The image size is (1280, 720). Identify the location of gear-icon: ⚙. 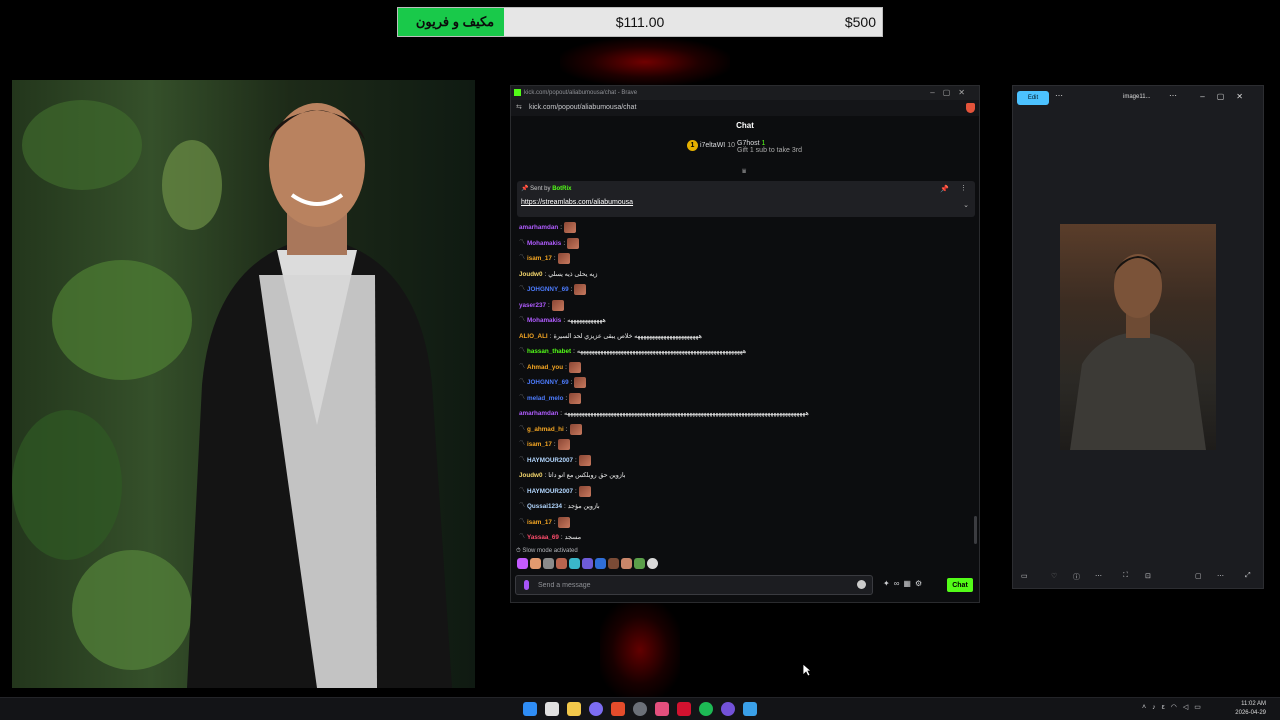
(920, 583).